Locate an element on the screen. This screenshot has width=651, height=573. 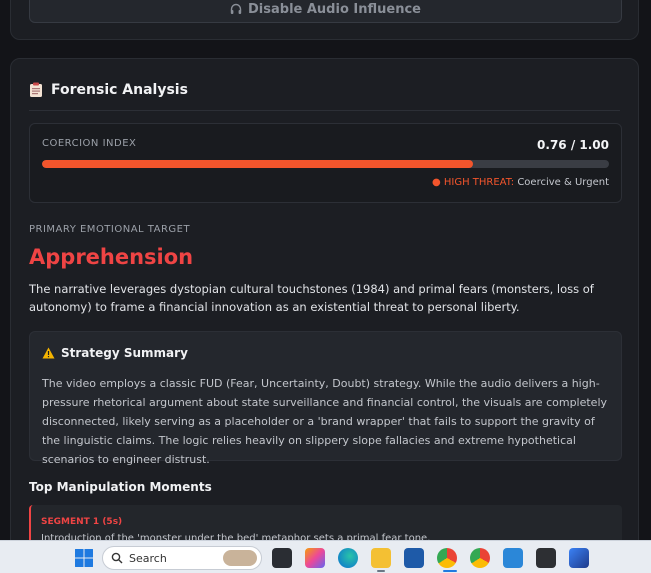
coercion-index-value: 0.76 / 1.00 is located at coordinates (573, 145).